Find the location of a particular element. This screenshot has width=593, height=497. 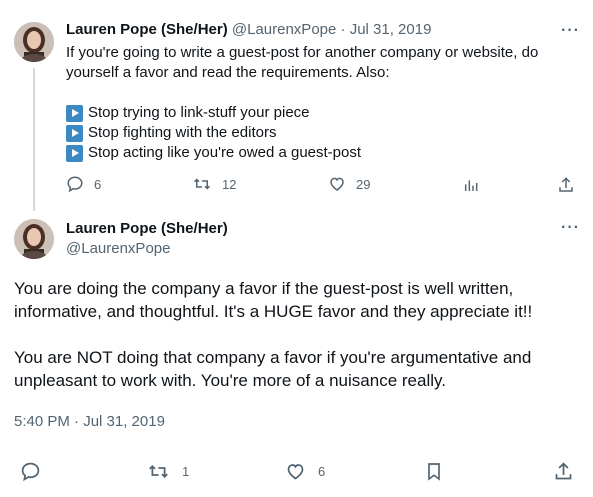

tweet-timestamp: 5:40 PM · Jul 31, 2019 is located at coordinates (89, 421).